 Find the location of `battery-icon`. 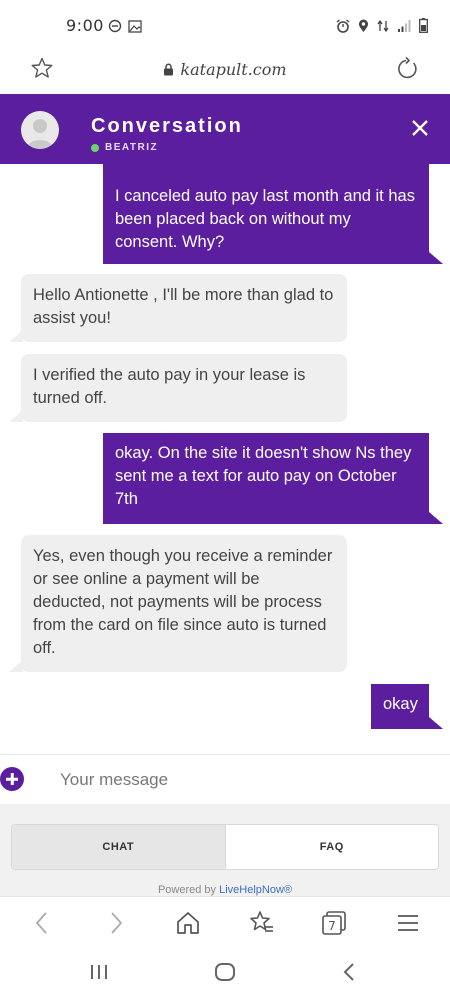

battery-icon is located at coordinates (423, 25).